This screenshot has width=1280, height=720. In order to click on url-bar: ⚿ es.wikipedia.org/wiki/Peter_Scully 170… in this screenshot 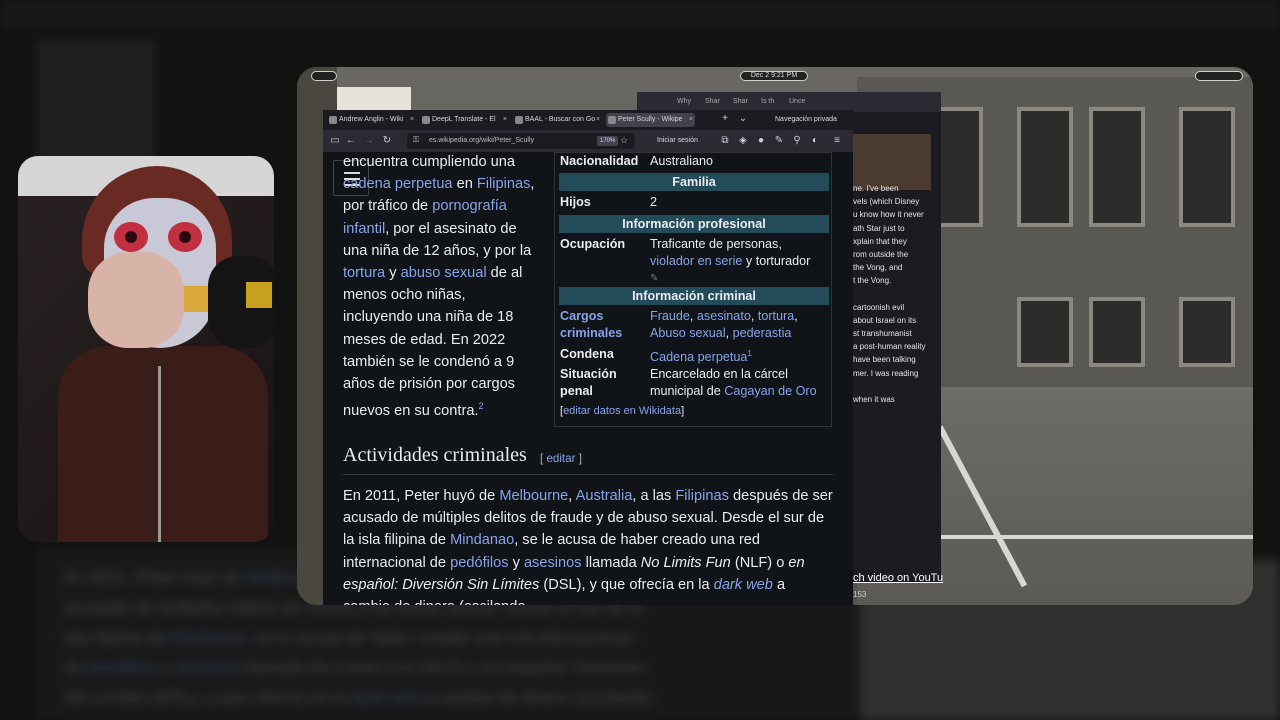, I will do `click(521, 141)`.